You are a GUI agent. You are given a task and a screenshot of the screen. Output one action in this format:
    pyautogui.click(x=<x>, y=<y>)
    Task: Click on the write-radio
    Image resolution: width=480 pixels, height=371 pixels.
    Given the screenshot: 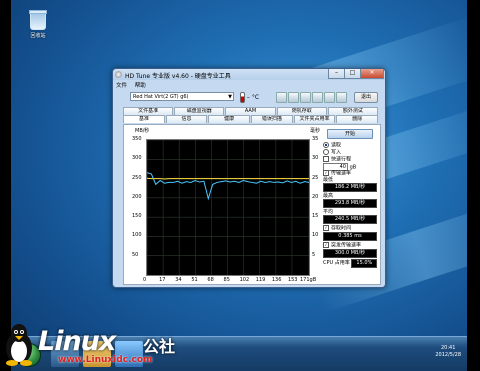 What is the action you would take?
    pyautogui.click(x=326, y=152)
    